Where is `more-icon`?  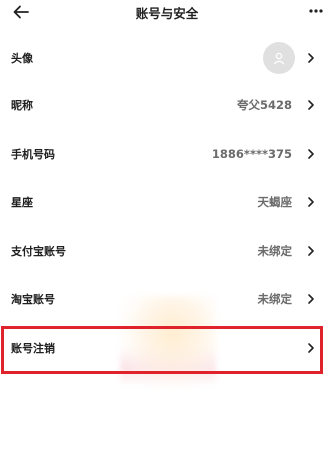
more-icon is located at coordinates (316, 11).